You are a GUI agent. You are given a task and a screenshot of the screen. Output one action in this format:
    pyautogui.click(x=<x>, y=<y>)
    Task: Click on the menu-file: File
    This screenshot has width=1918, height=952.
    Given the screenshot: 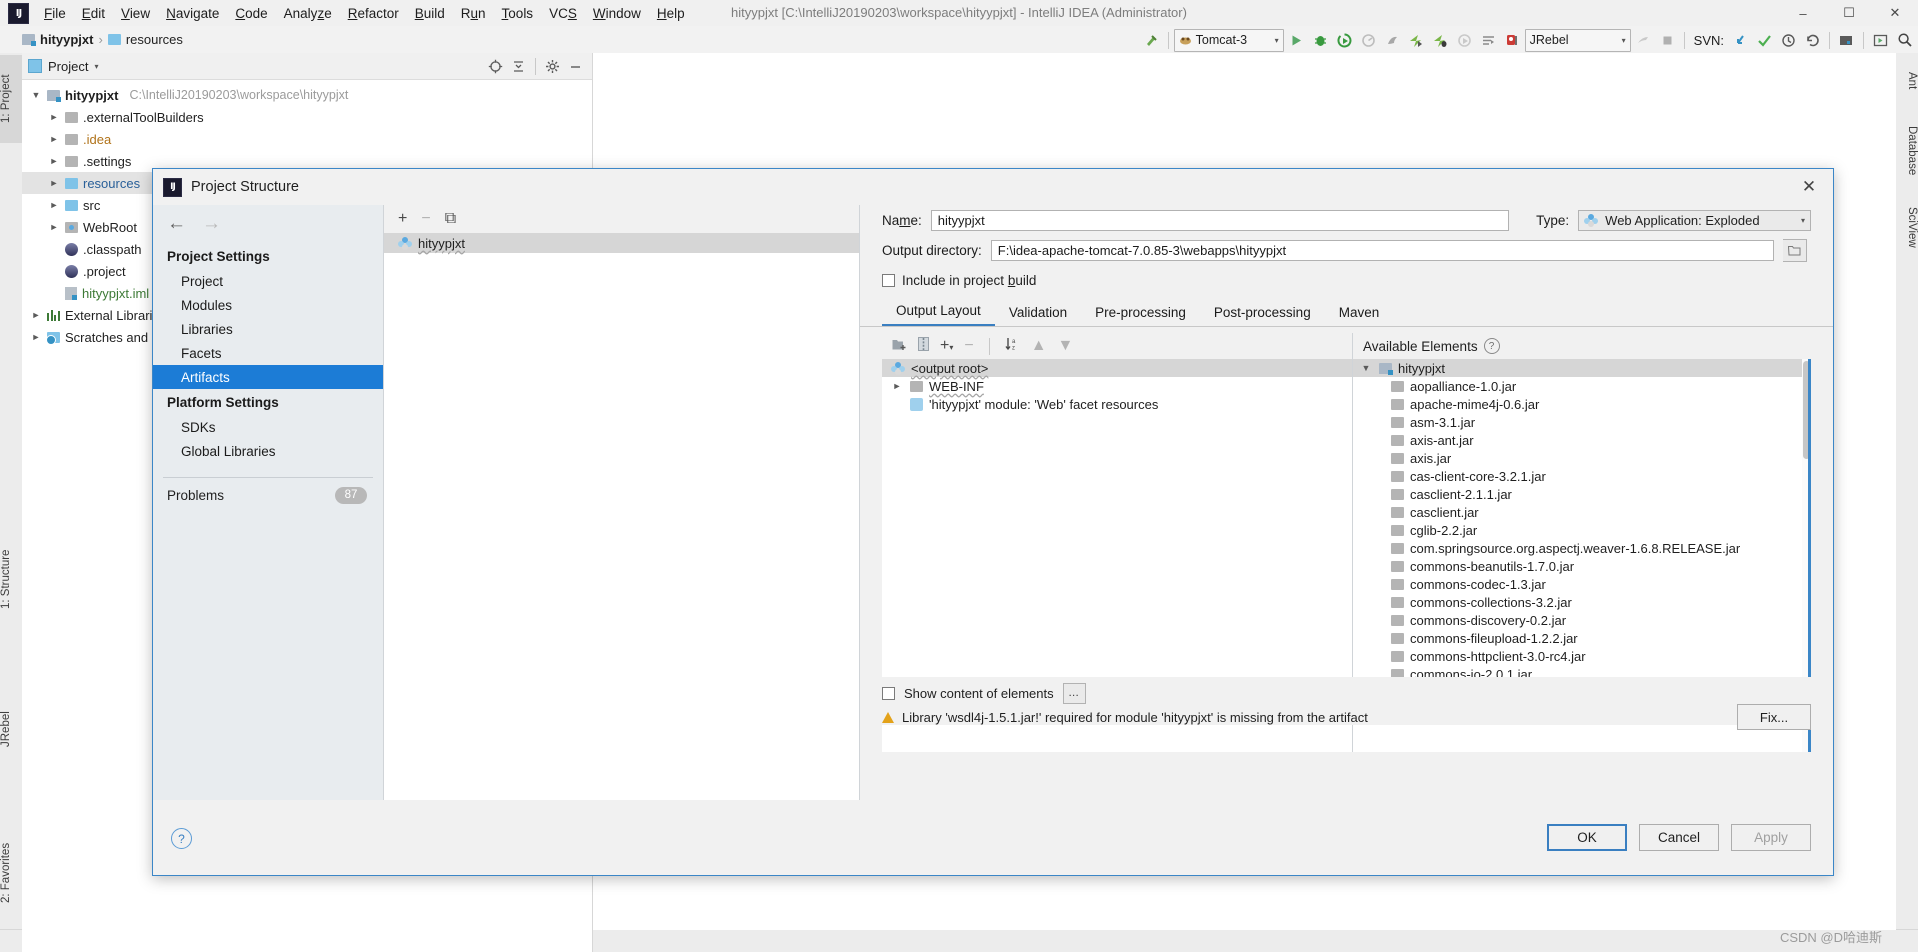 What is the action you would take?
    pyautogui.click(x=55, y=13)
    